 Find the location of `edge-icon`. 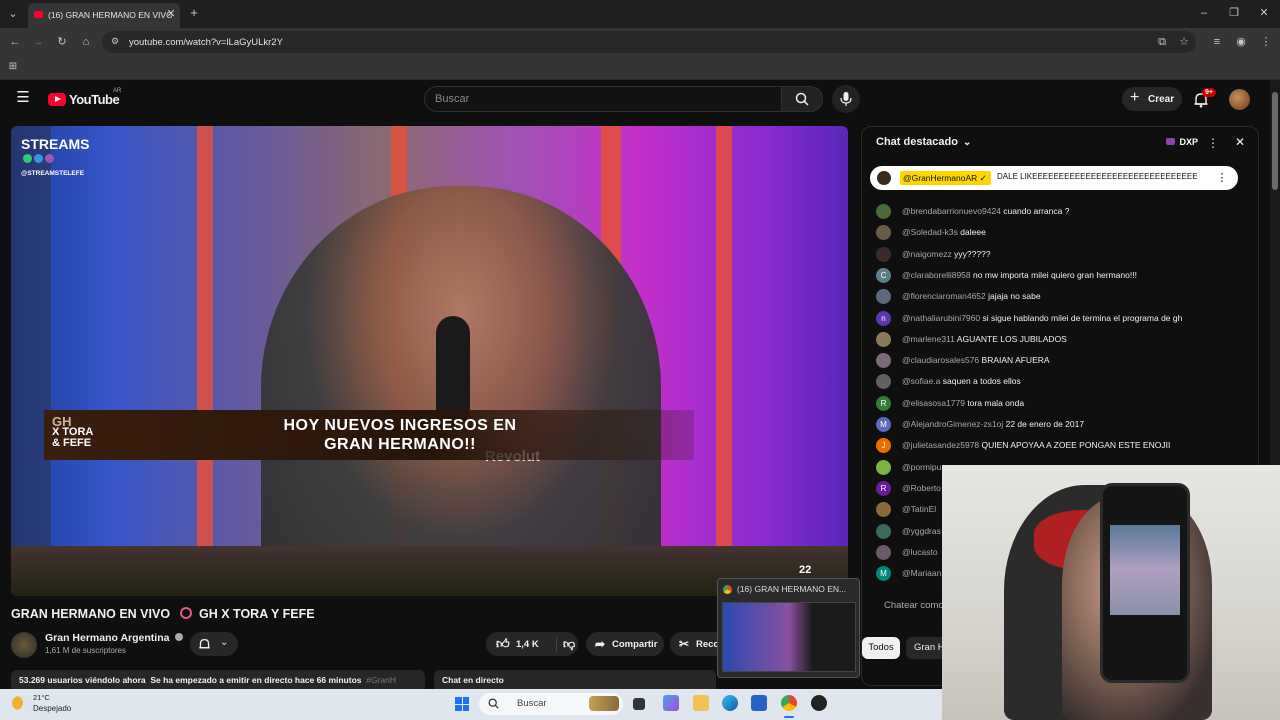

edge-icon is located at coordinates (730, 703).